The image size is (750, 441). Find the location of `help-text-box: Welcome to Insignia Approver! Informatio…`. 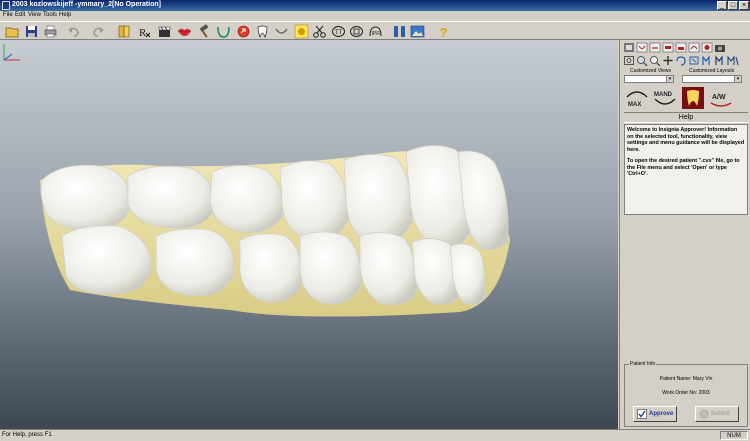

help-text-box: Welcome to Insignia Approver! Informatio… is located at coordinates (686, 169).